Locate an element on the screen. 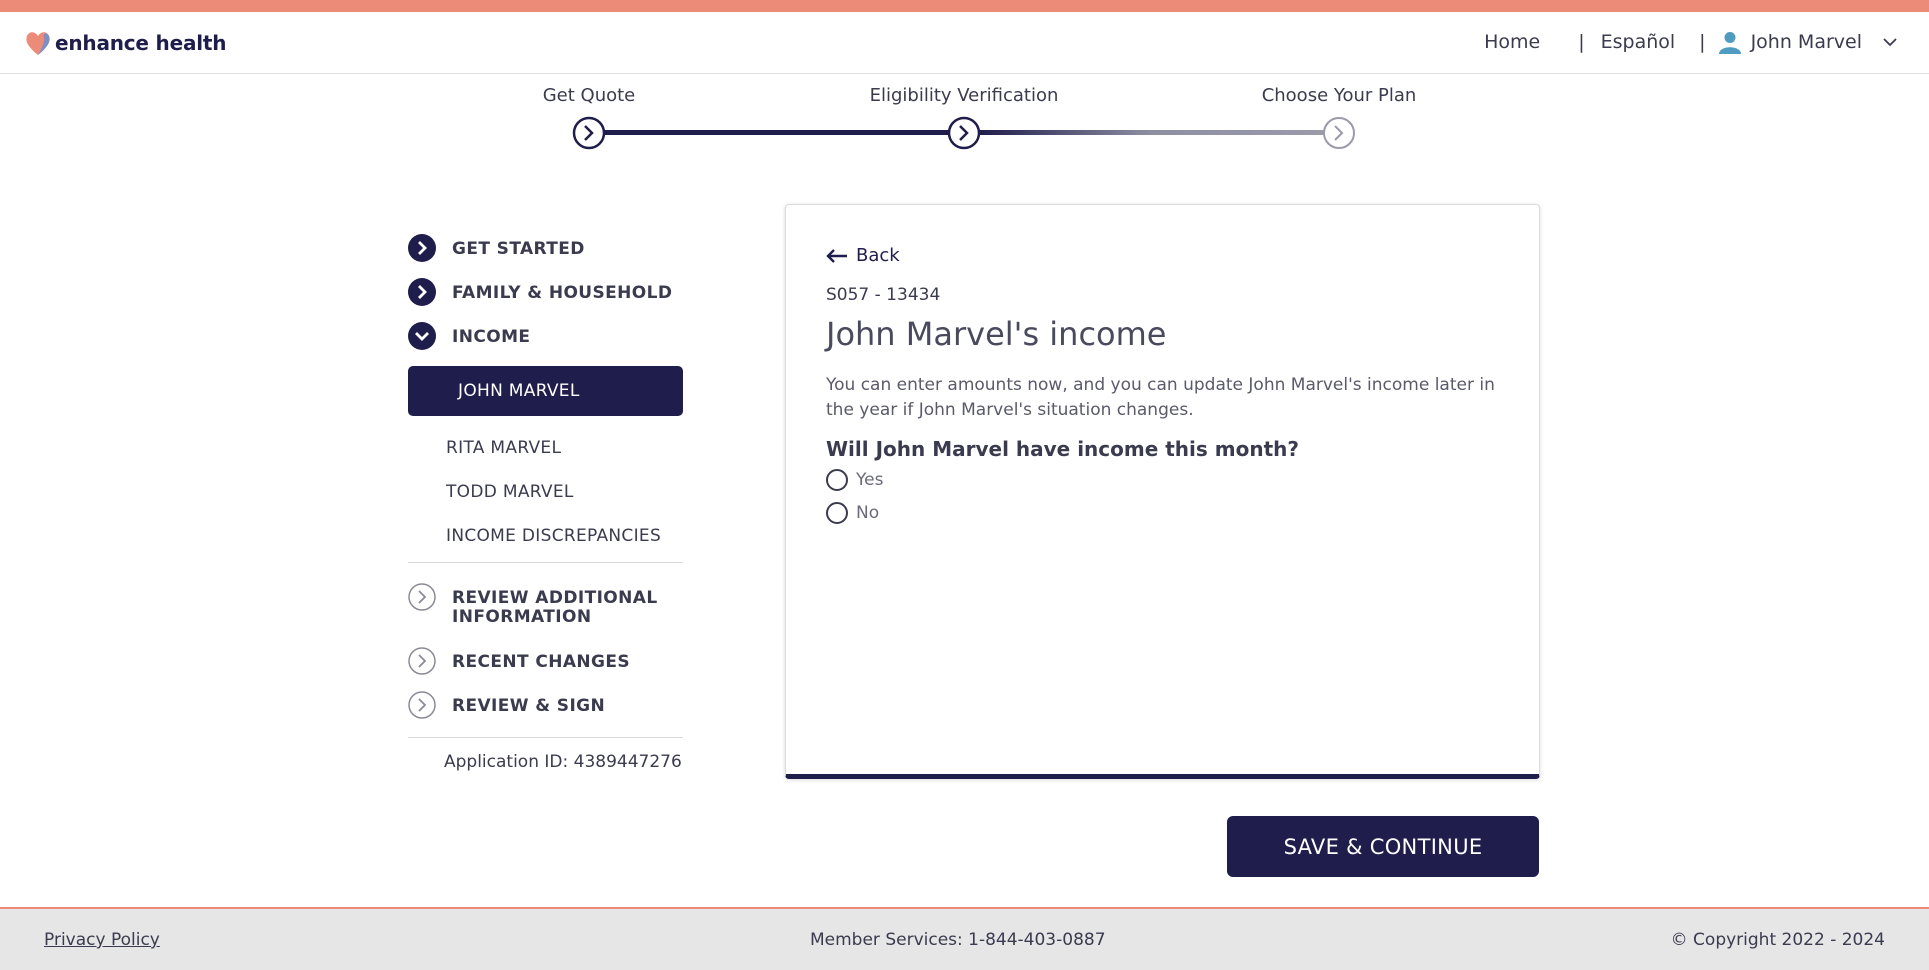  sidebar-subitem-income-discrepancies: INCOME DISCREPANCIES is located at coordinates (553, 536).